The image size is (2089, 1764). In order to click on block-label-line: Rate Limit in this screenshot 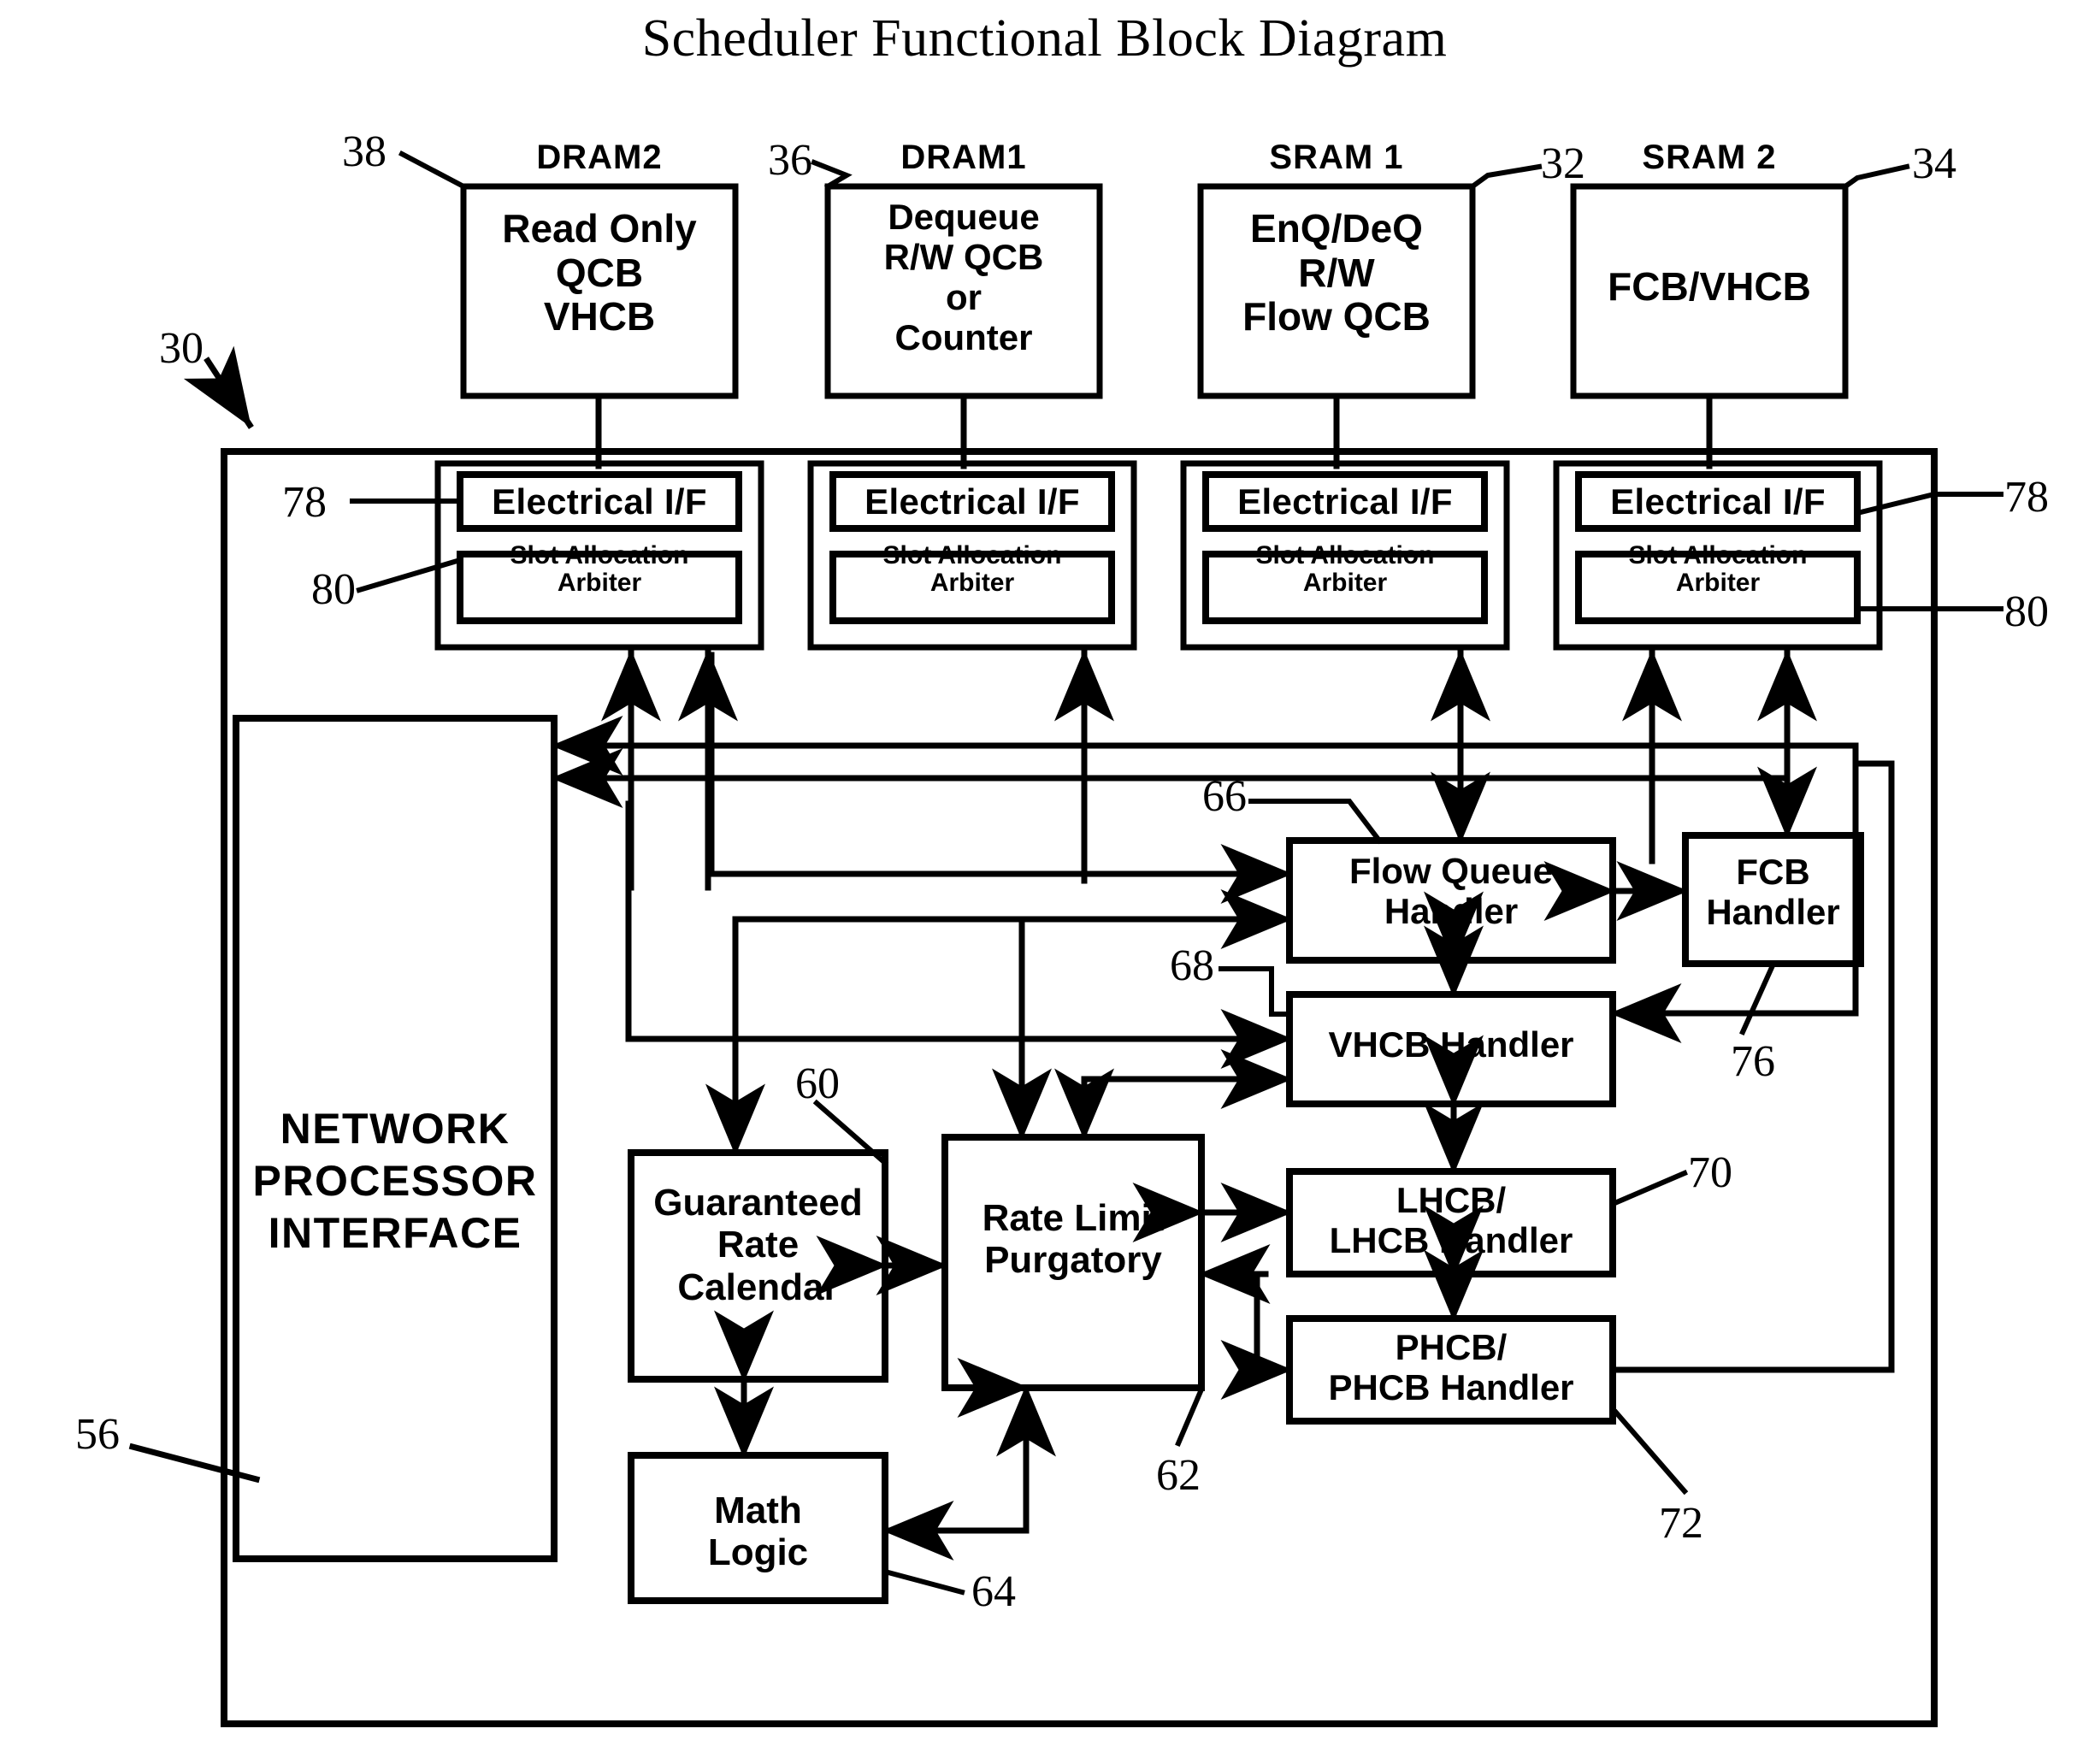, I will do `click(1073, 1218)`.